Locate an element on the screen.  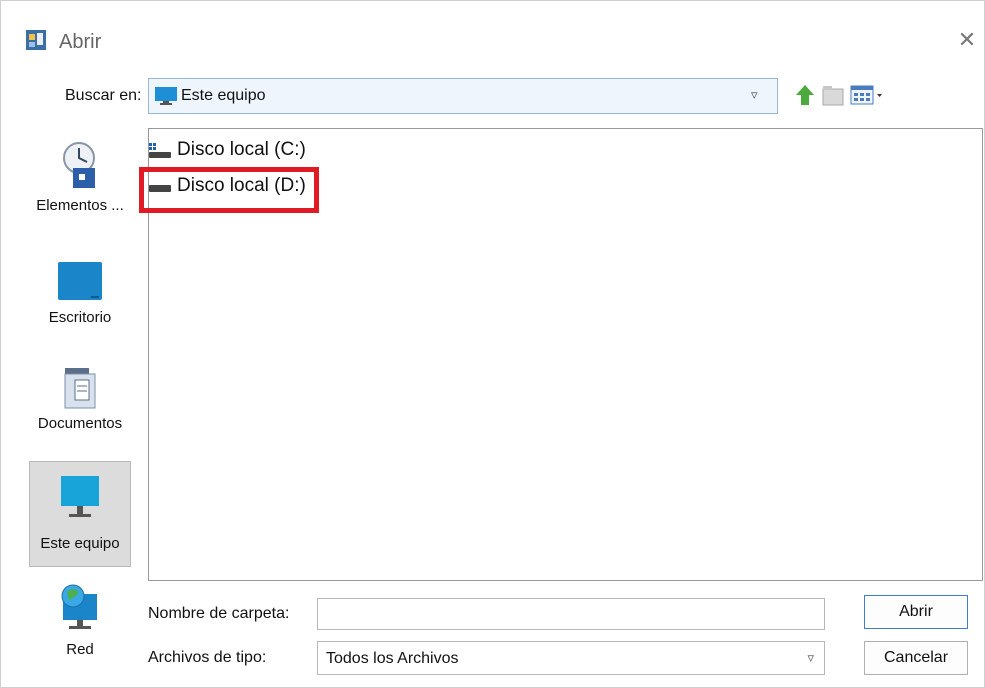
place-documents: Documentos is located at coordinates (80, 399).